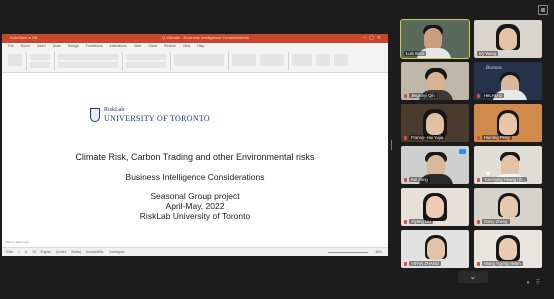 This screenshot has height=299, width=554. I want to click on video-badge-icon, so click(462, 151).